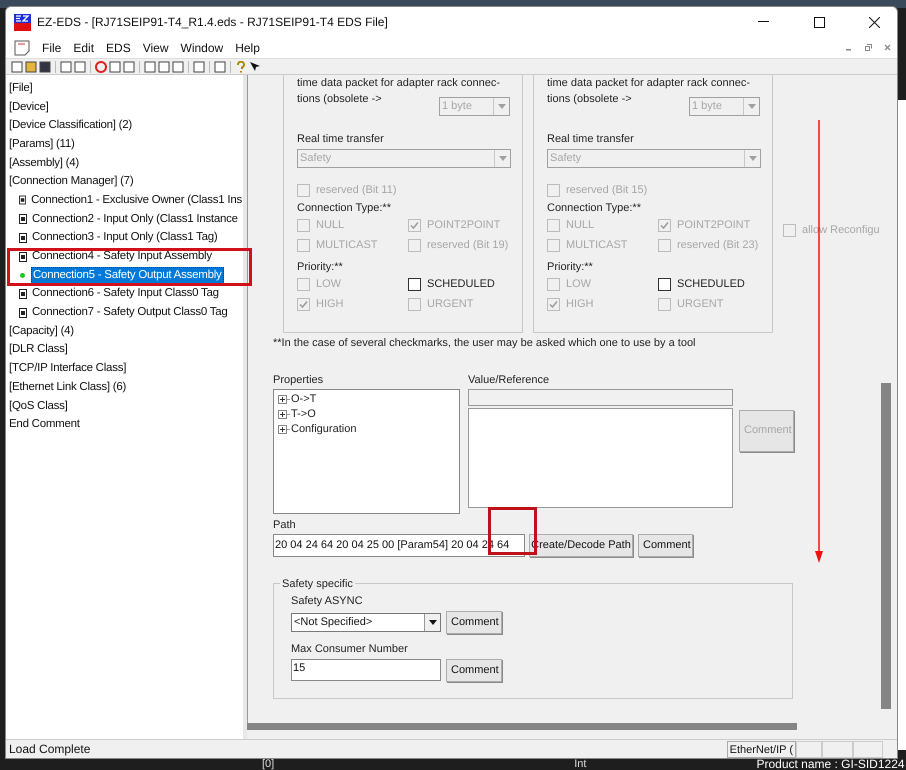  What do you see at coordinates (298, 379) in the screenshot?
I see `field-label: Properties` at bounding box center [298, 379].